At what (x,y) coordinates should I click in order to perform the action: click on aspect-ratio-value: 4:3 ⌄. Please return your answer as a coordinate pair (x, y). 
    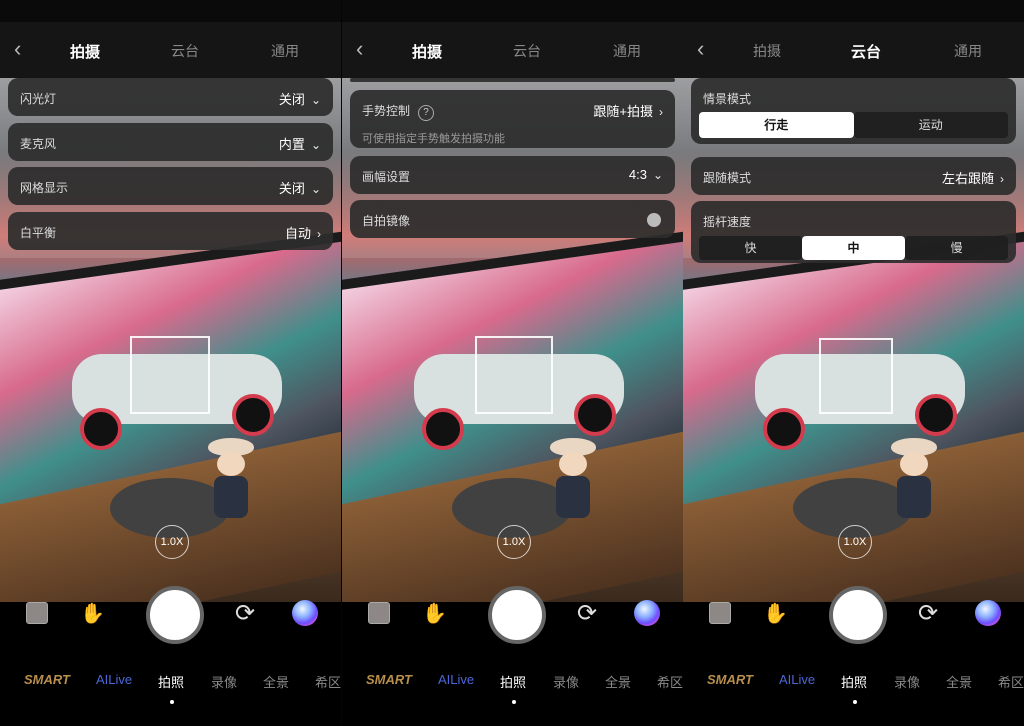
    Looking at the image, I should click on (646, 174).